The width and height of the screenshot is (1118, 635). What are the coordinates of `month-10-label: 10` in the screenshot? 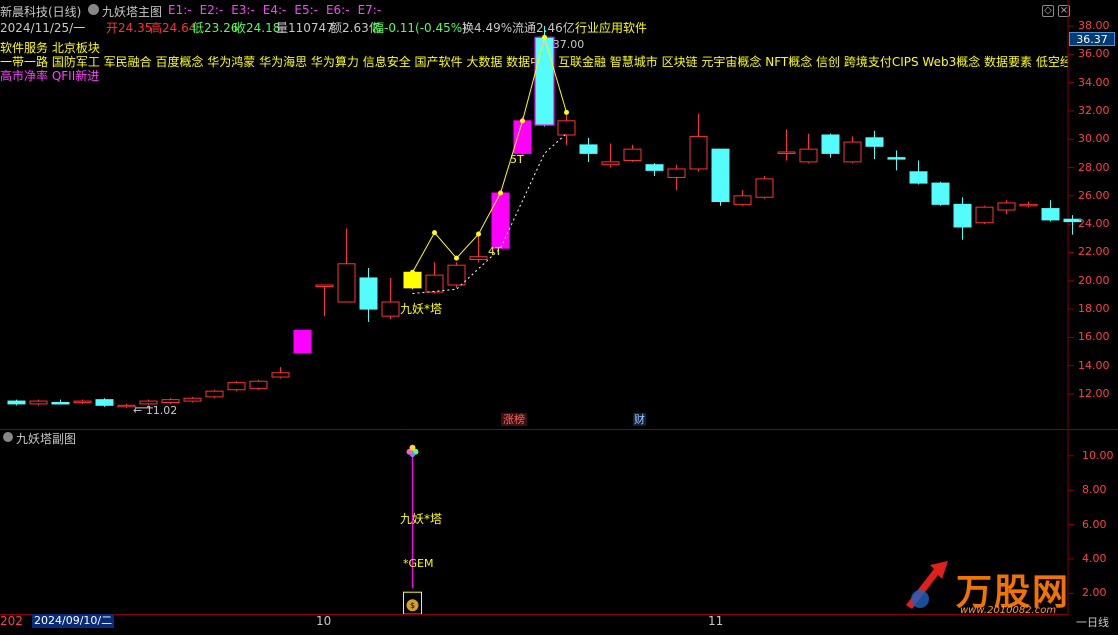 It's located at (324, 621).